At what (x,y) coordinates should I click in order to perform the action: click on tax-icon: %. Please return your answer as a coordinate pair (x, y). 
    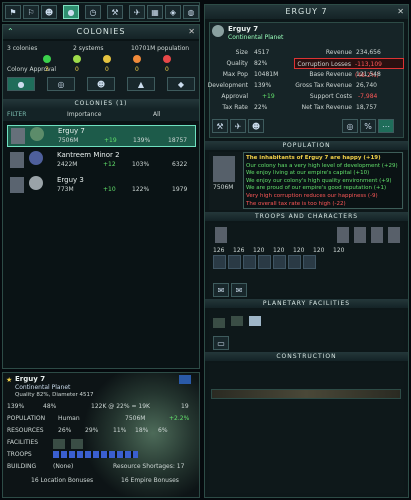
    Looking at the image, I should click on (368, 126).